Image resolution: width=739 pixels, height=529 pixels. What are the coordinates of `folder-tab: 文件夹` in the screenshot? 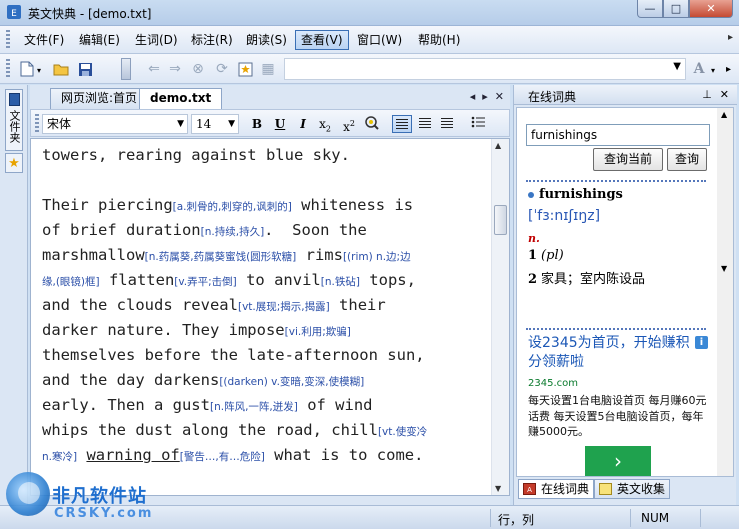 It's located at (14, 120).